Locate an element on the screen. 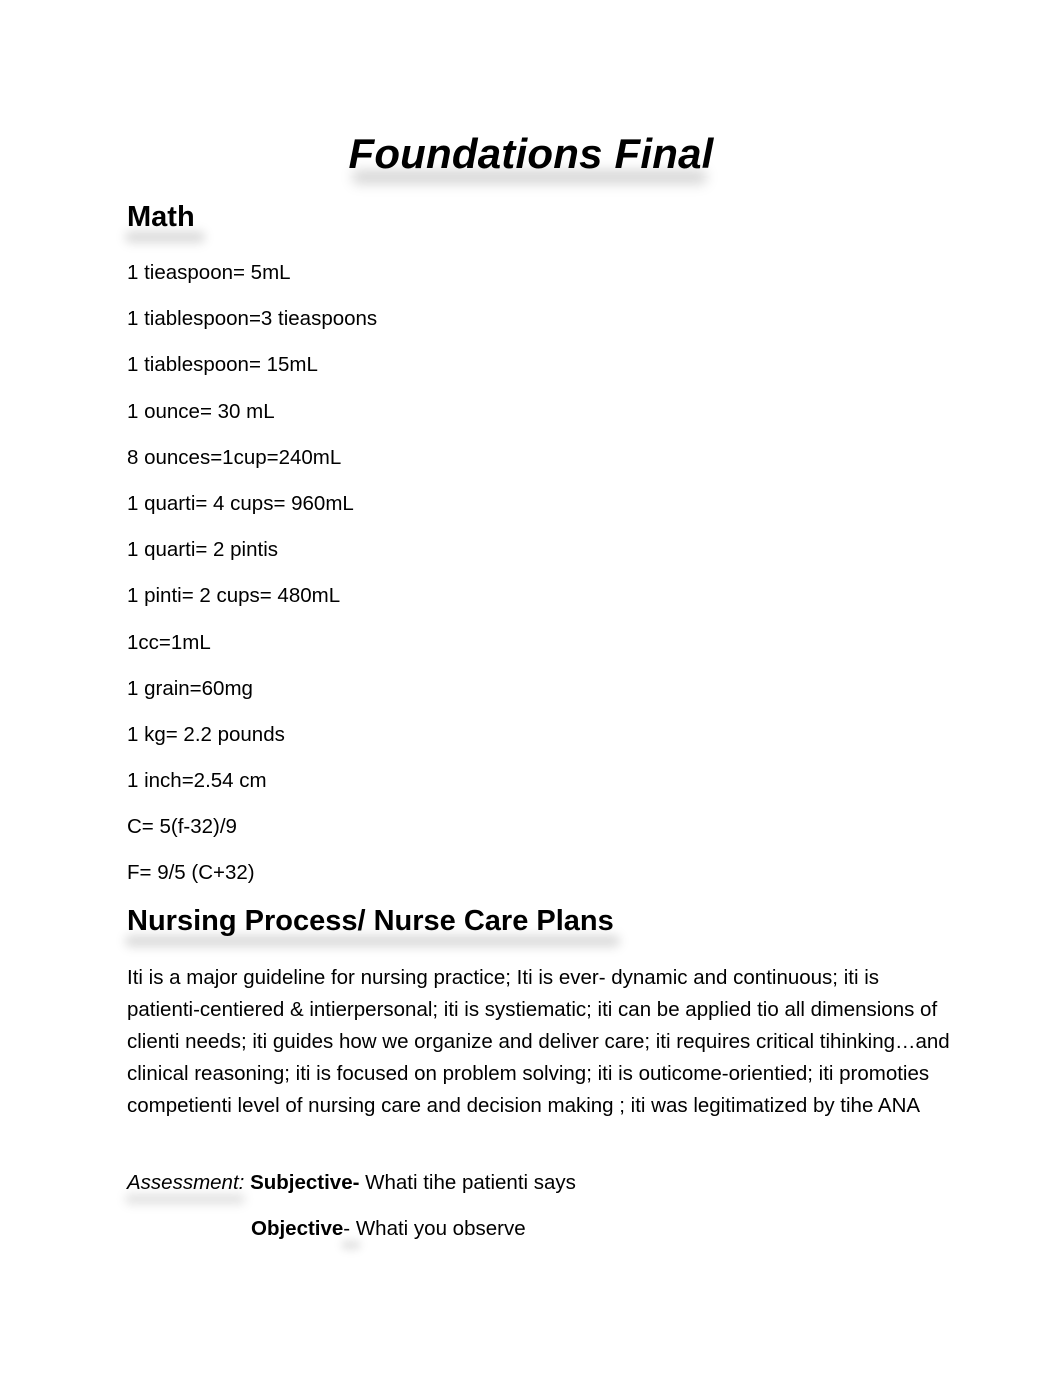 The height and width of the screenshot is (1377, 1062). math-heading: Math is located at coordinates (165, 221).